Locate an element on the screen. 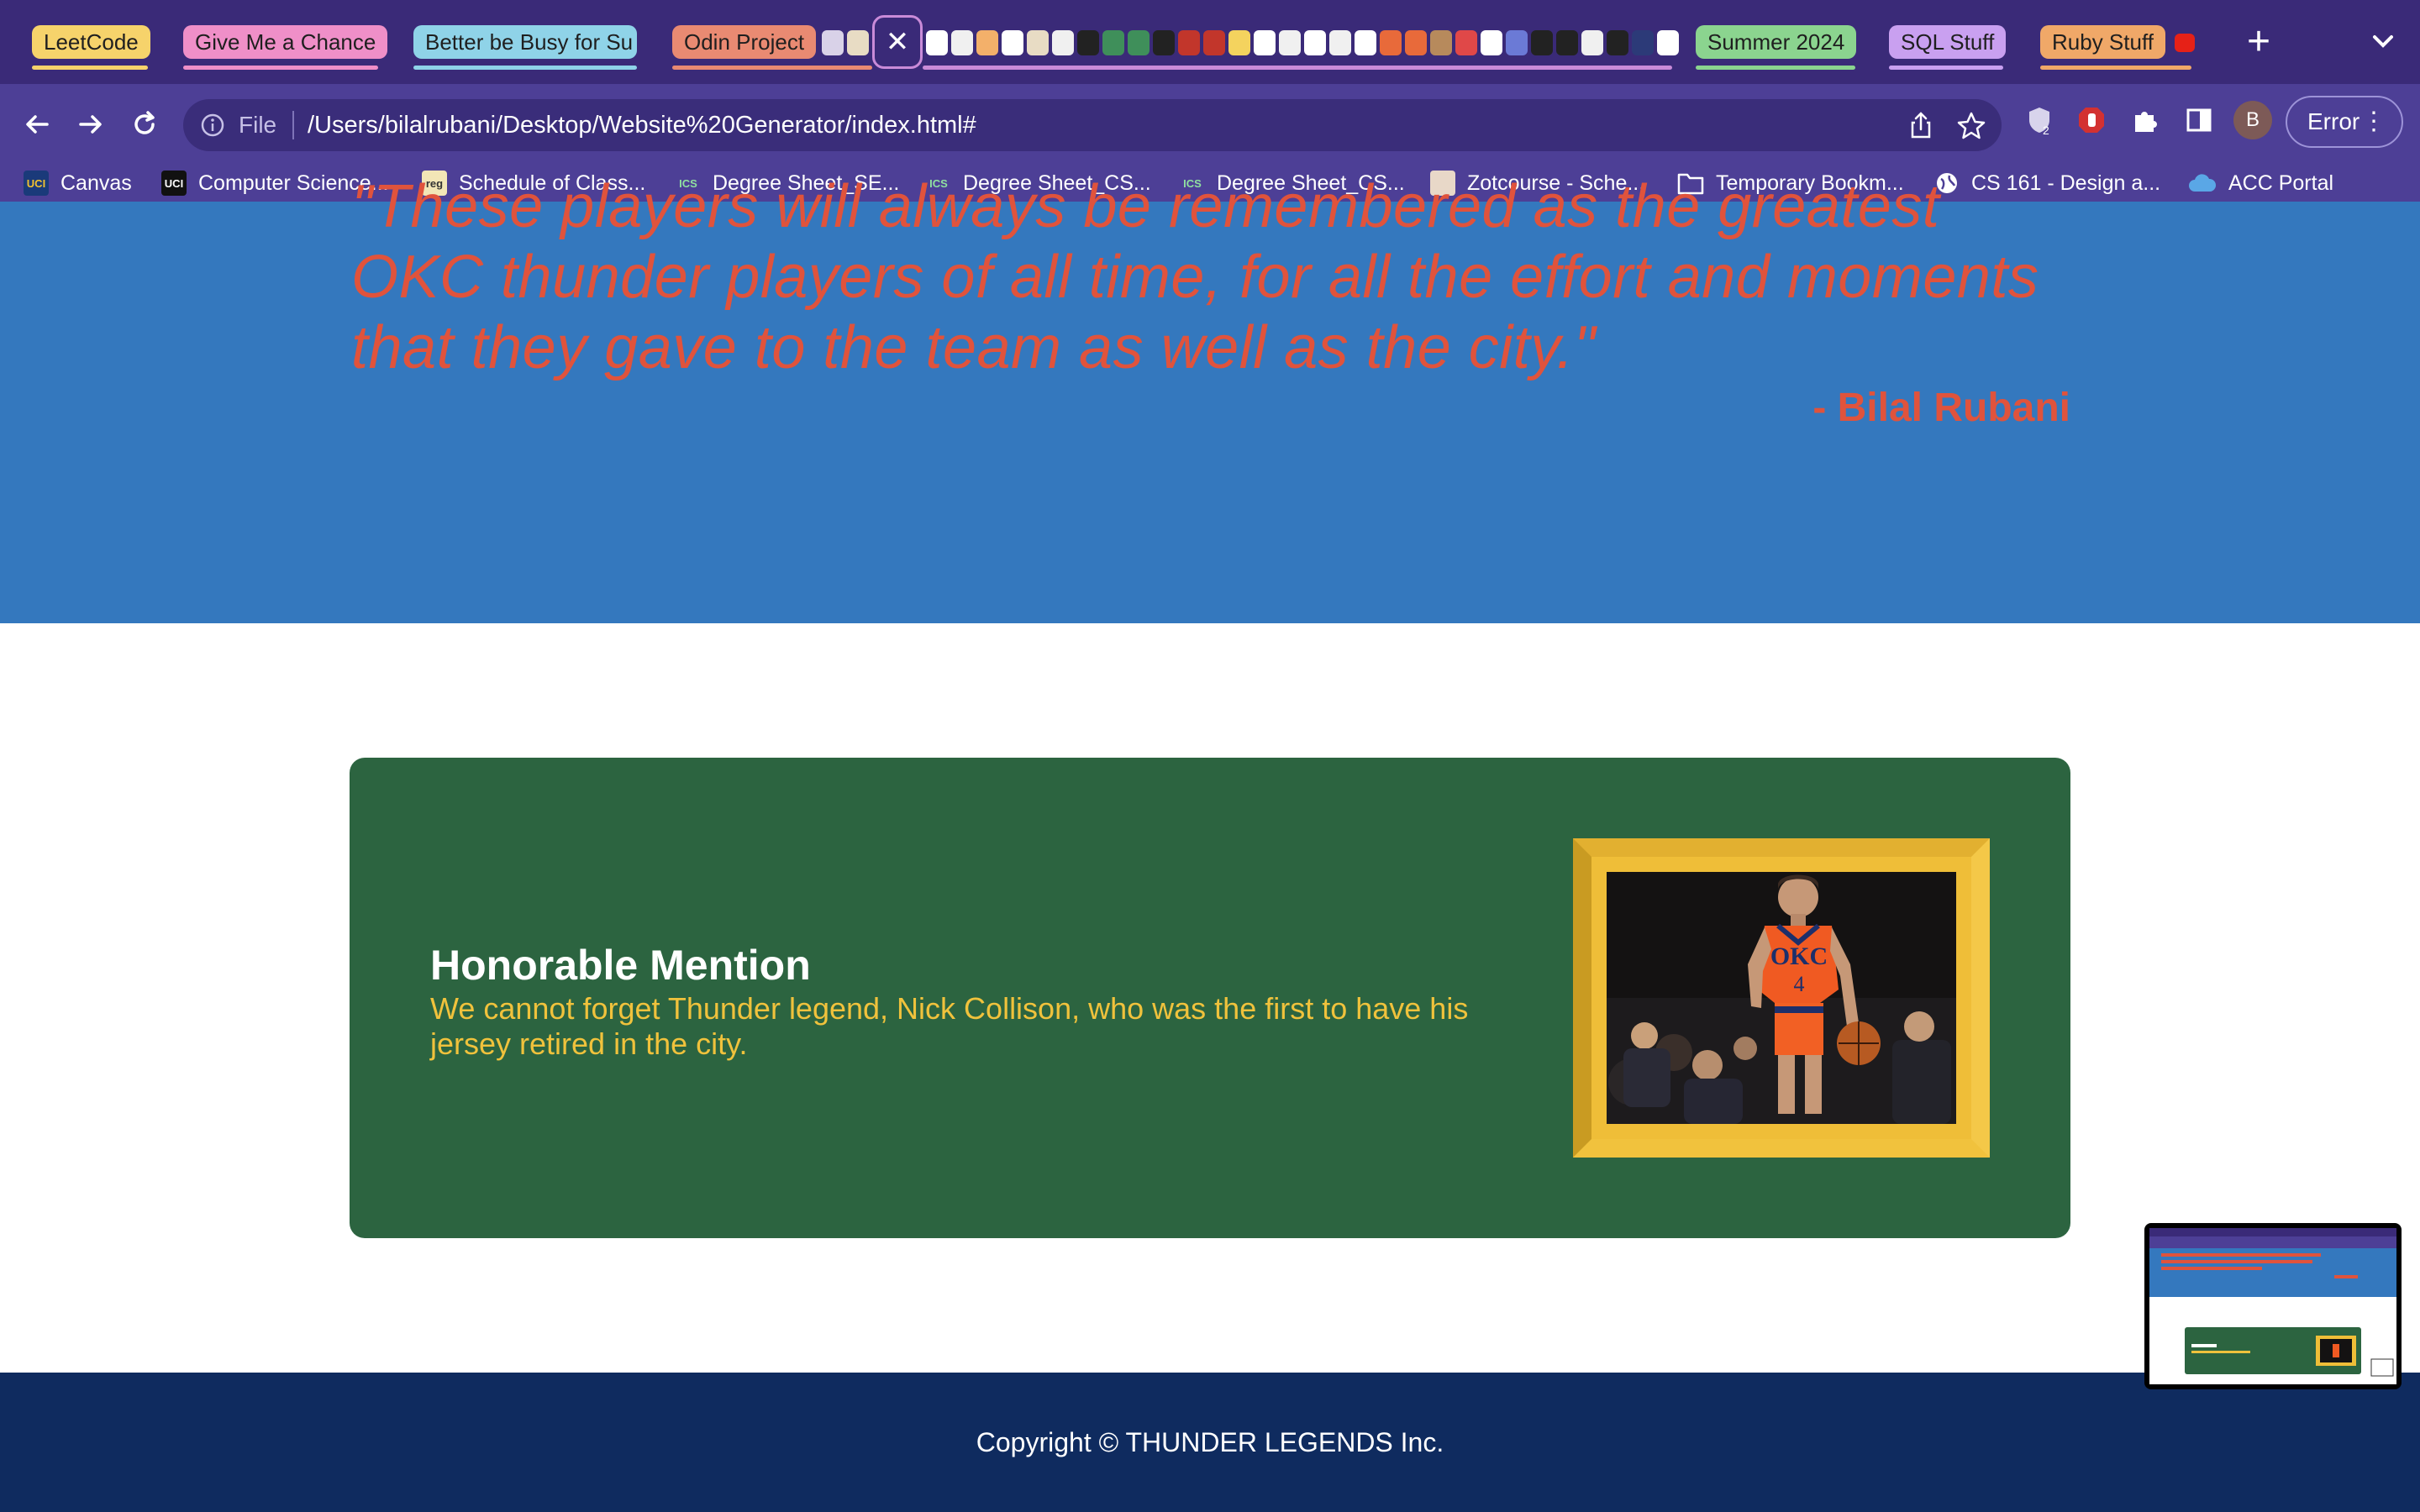 This screenshot has height=1512, width=2420. cloud-icon is located at coordinates (2203, 183).